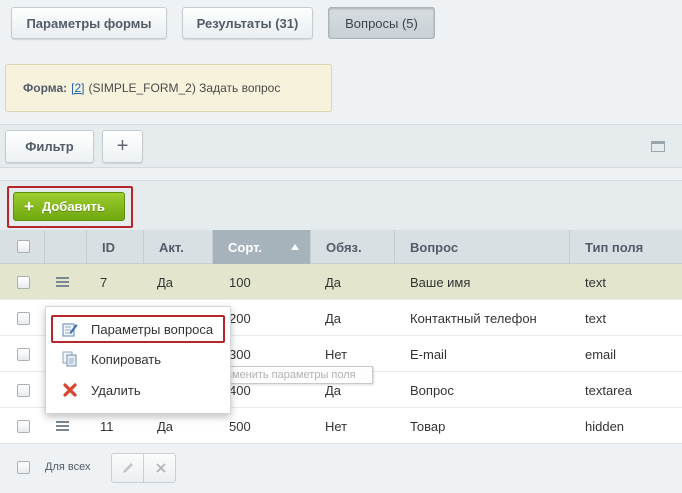 This screenshot has height=493, width=682. Describe the element at coordinates (68, 467) in the screenshot. I see `for-all-label: Для всех` at that location.